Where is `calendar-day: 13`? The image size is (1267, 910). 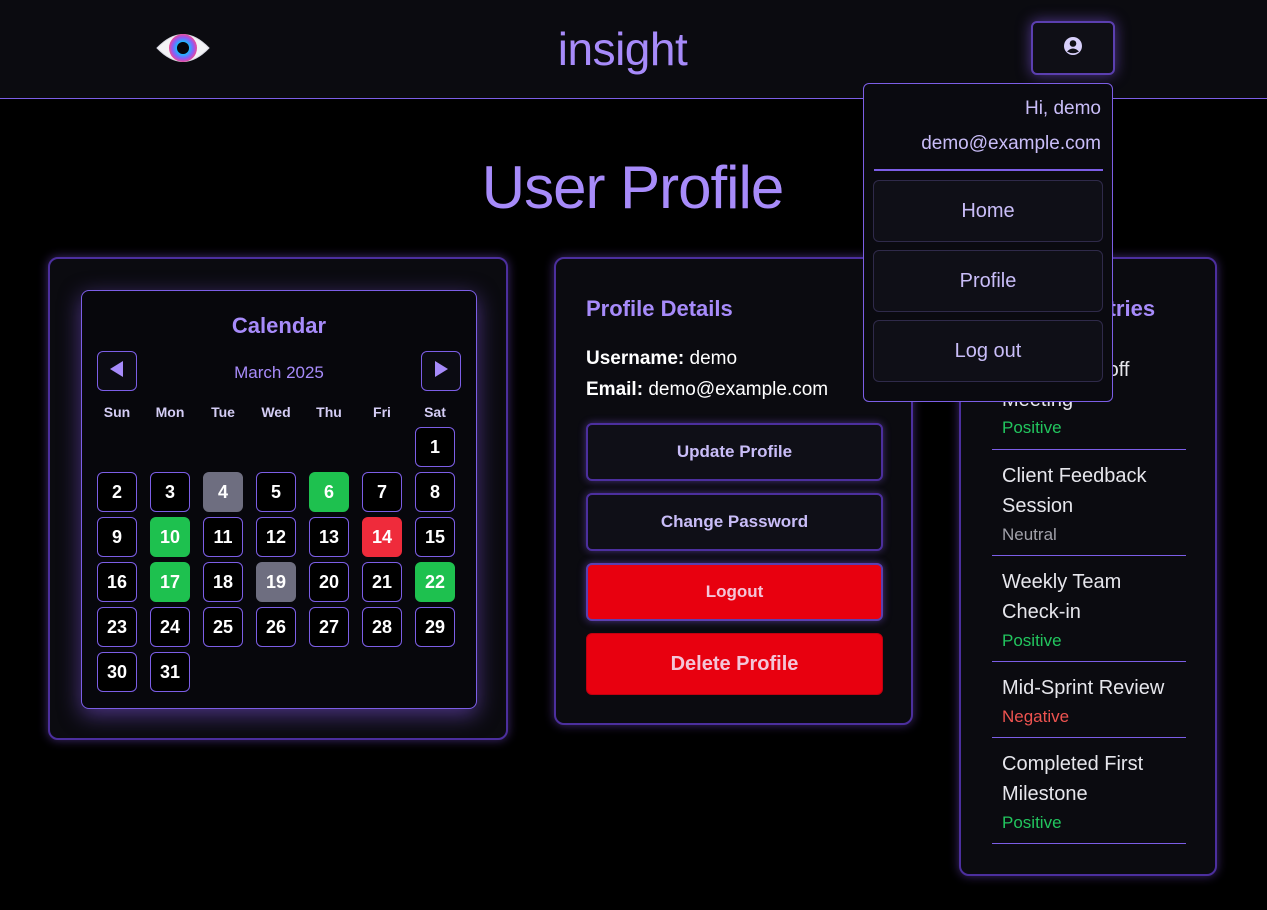
calendar-day: 13 is located at coordinates (329, 537).